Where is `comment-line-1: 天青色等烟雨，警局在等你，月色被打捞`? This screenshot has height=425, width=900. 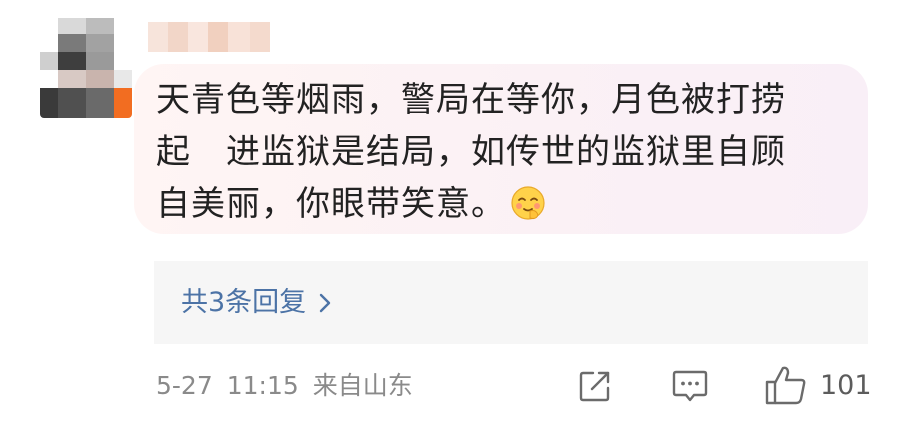 comment-line-1: 天青色等烟雨，警局在等你，月色被打捞 is located at coordinates (471, 100).